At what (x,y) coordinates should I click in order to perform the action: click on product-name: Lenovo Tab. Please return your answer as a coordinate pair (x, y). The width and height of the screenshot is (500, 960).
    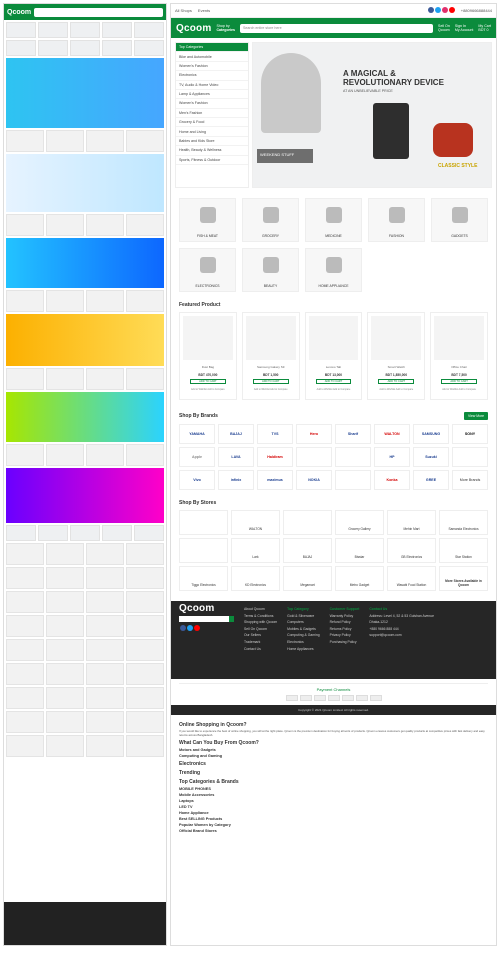
    Looking at the image, I should click on (334, 367).